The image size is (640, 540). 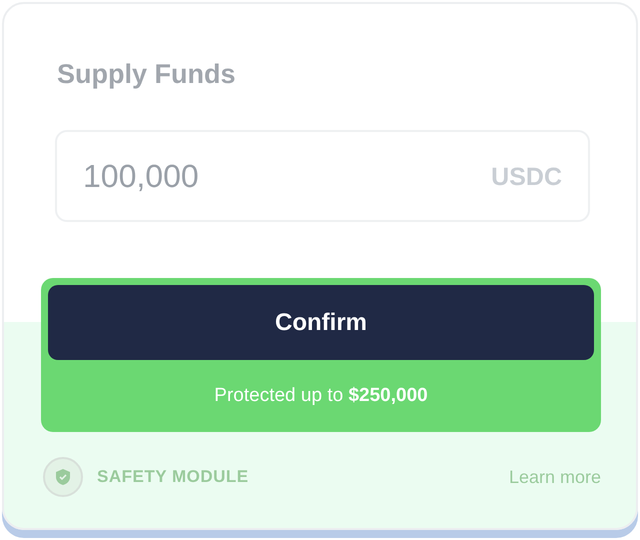 I want to click on learn-more-link: Learn more, so click(x=554, y=477).